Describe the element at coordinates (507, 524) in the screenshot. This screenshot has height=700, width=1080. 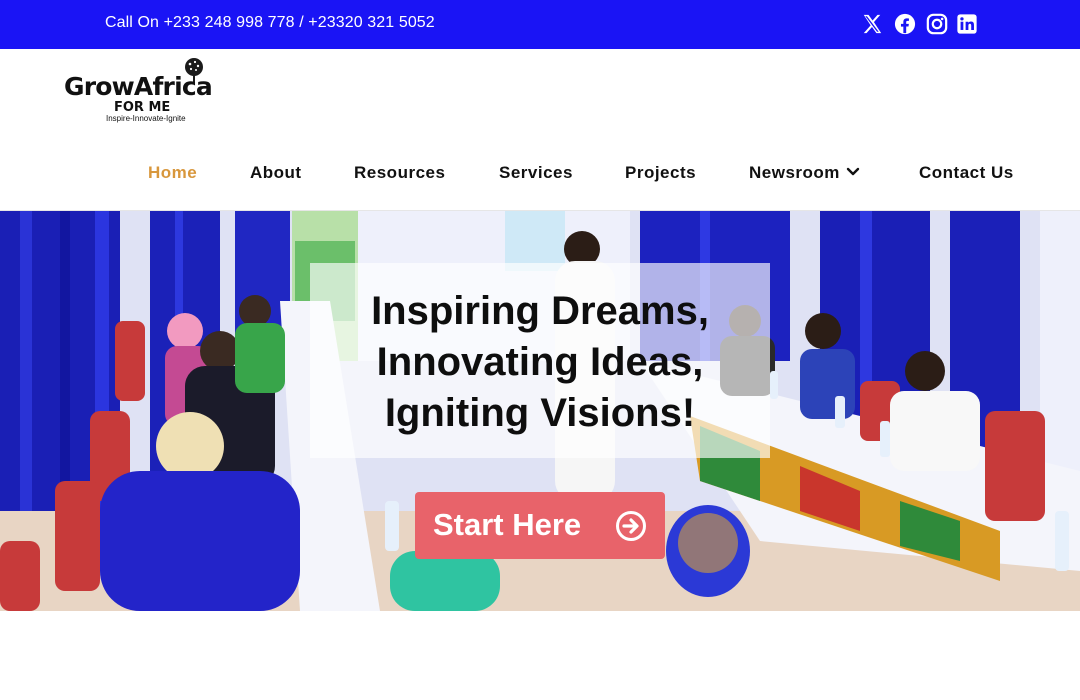
I see `start-here-label: Start Here` at that location.